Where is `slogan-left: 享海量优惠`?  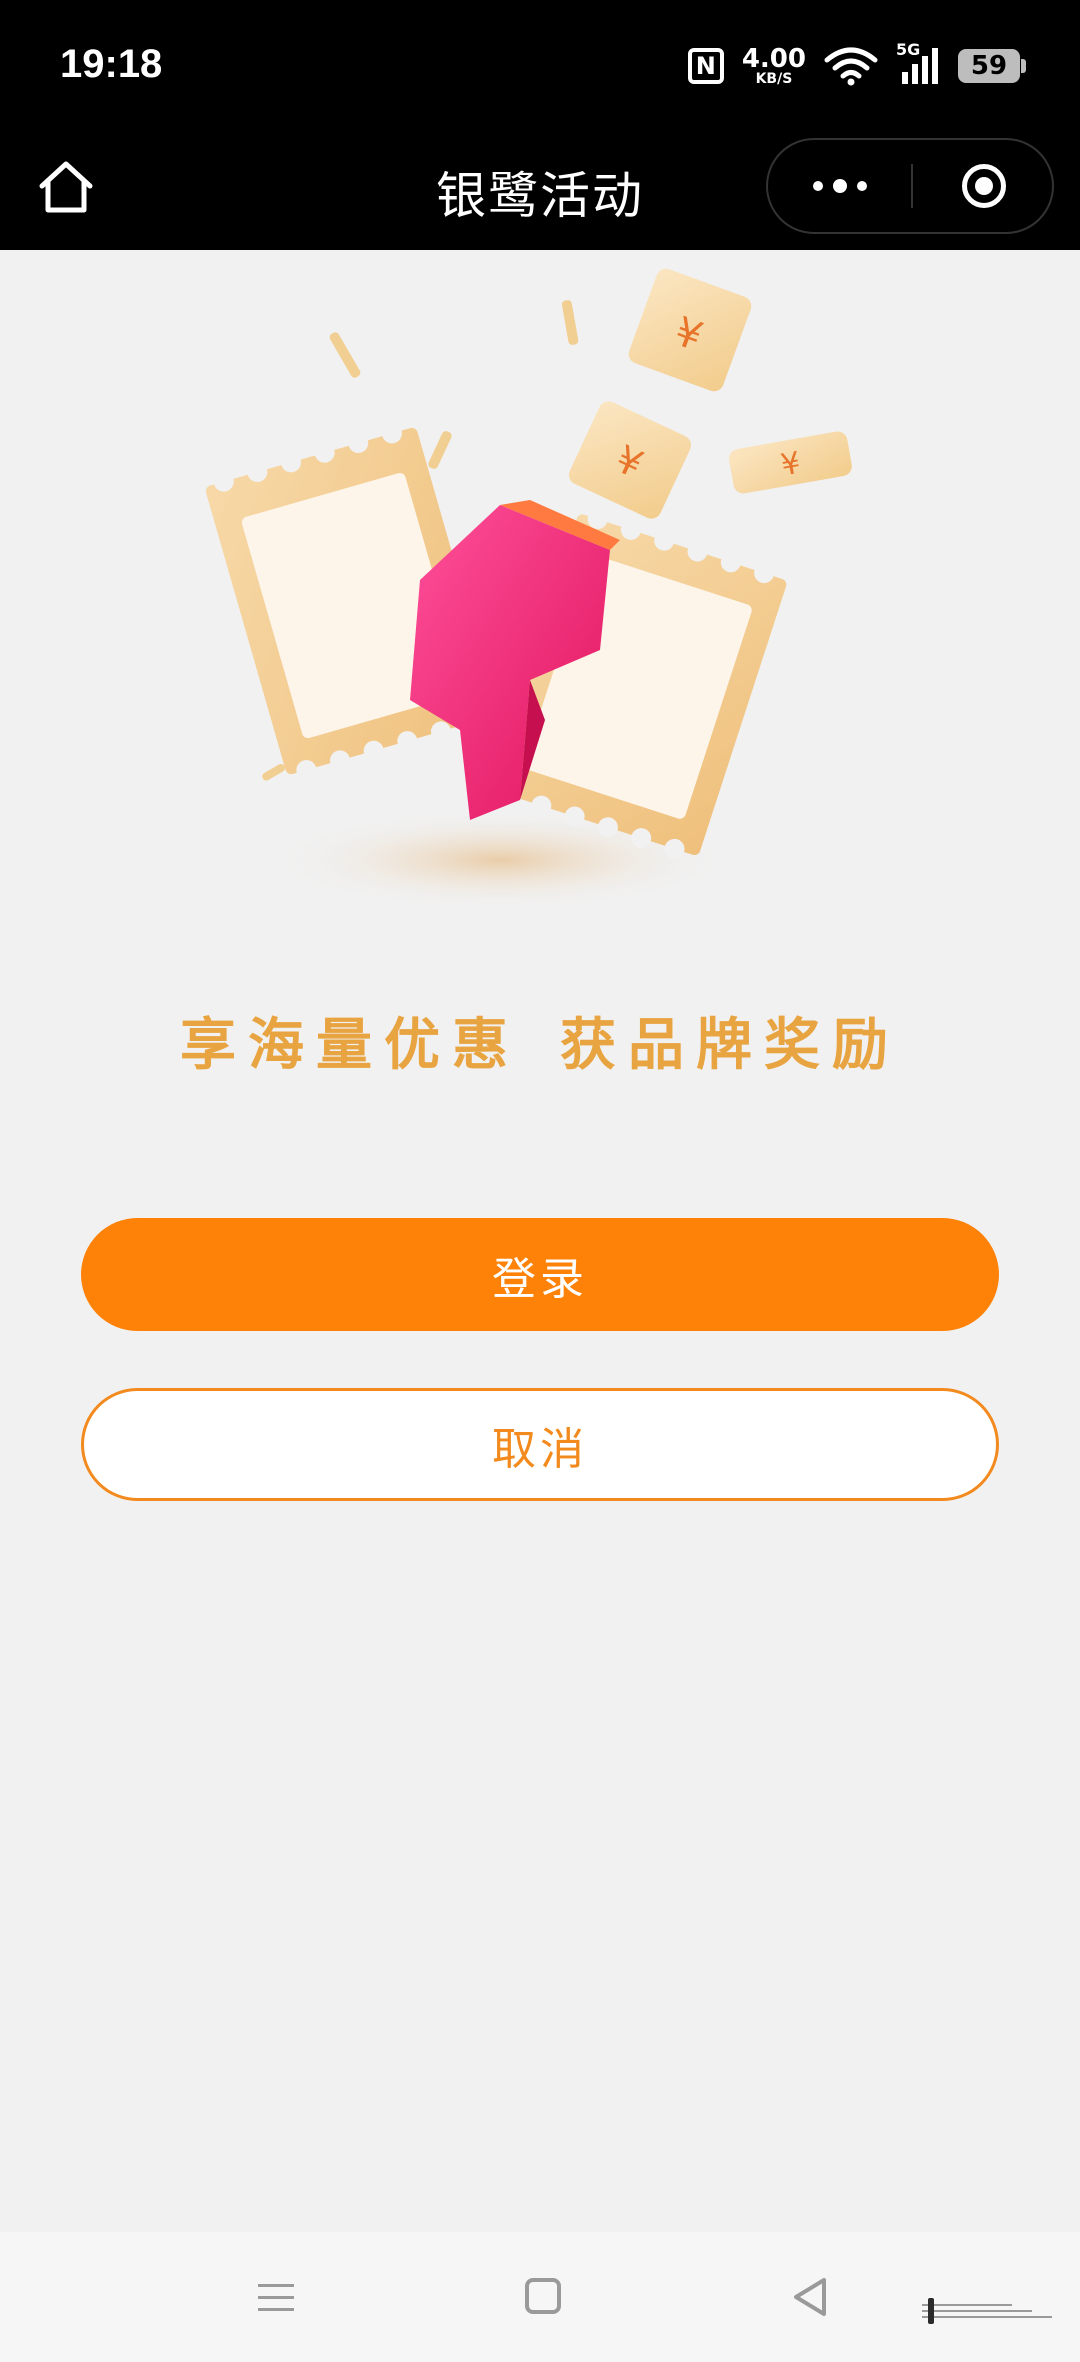
slogan-left: 享海量优惠 is located at coordinates (350, 1045).